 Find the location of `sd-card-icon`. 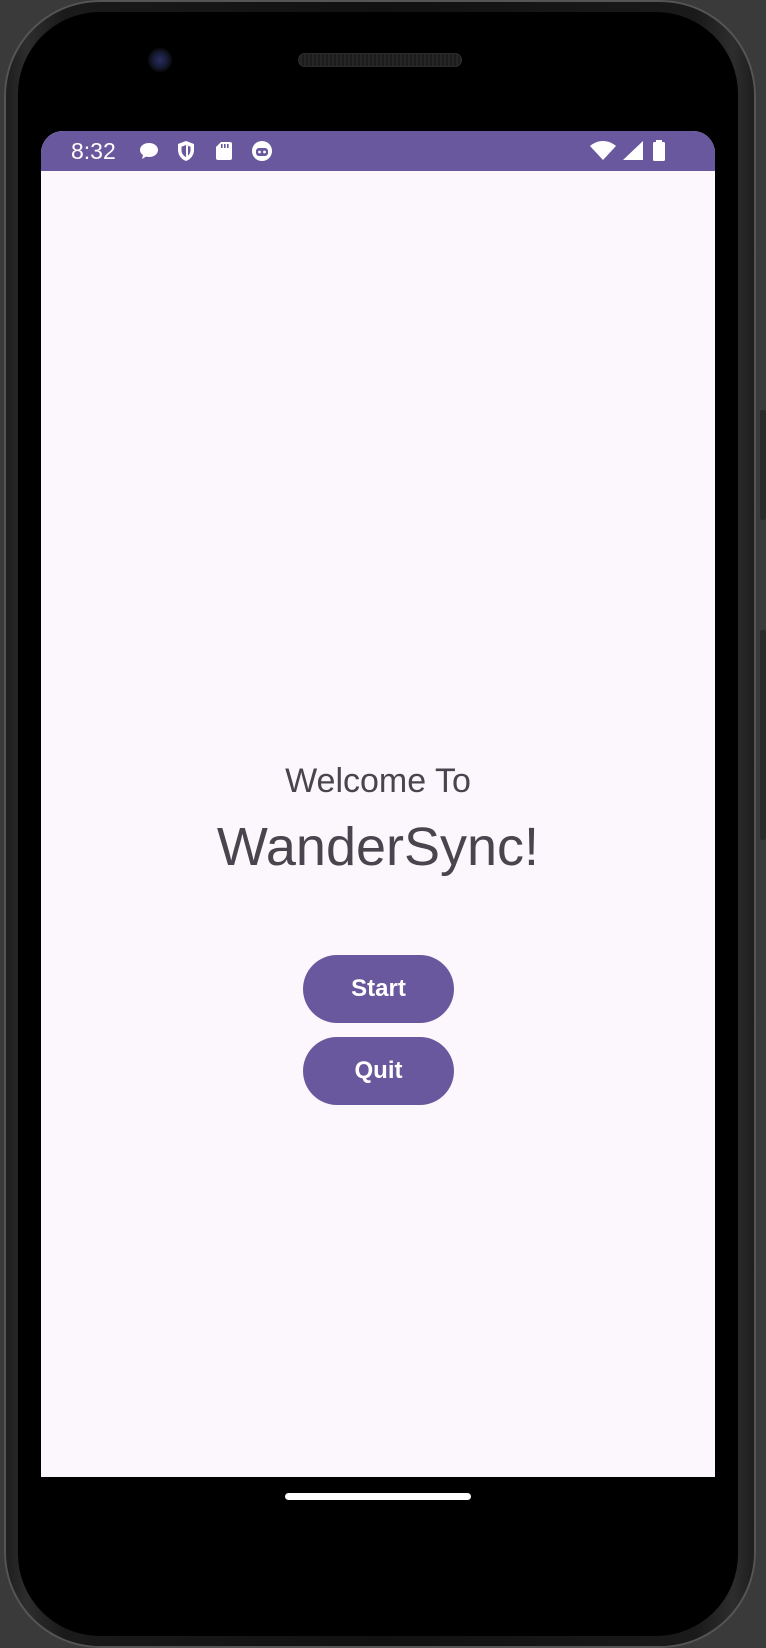

sd-card-icon is located at coordinates (224, 151).